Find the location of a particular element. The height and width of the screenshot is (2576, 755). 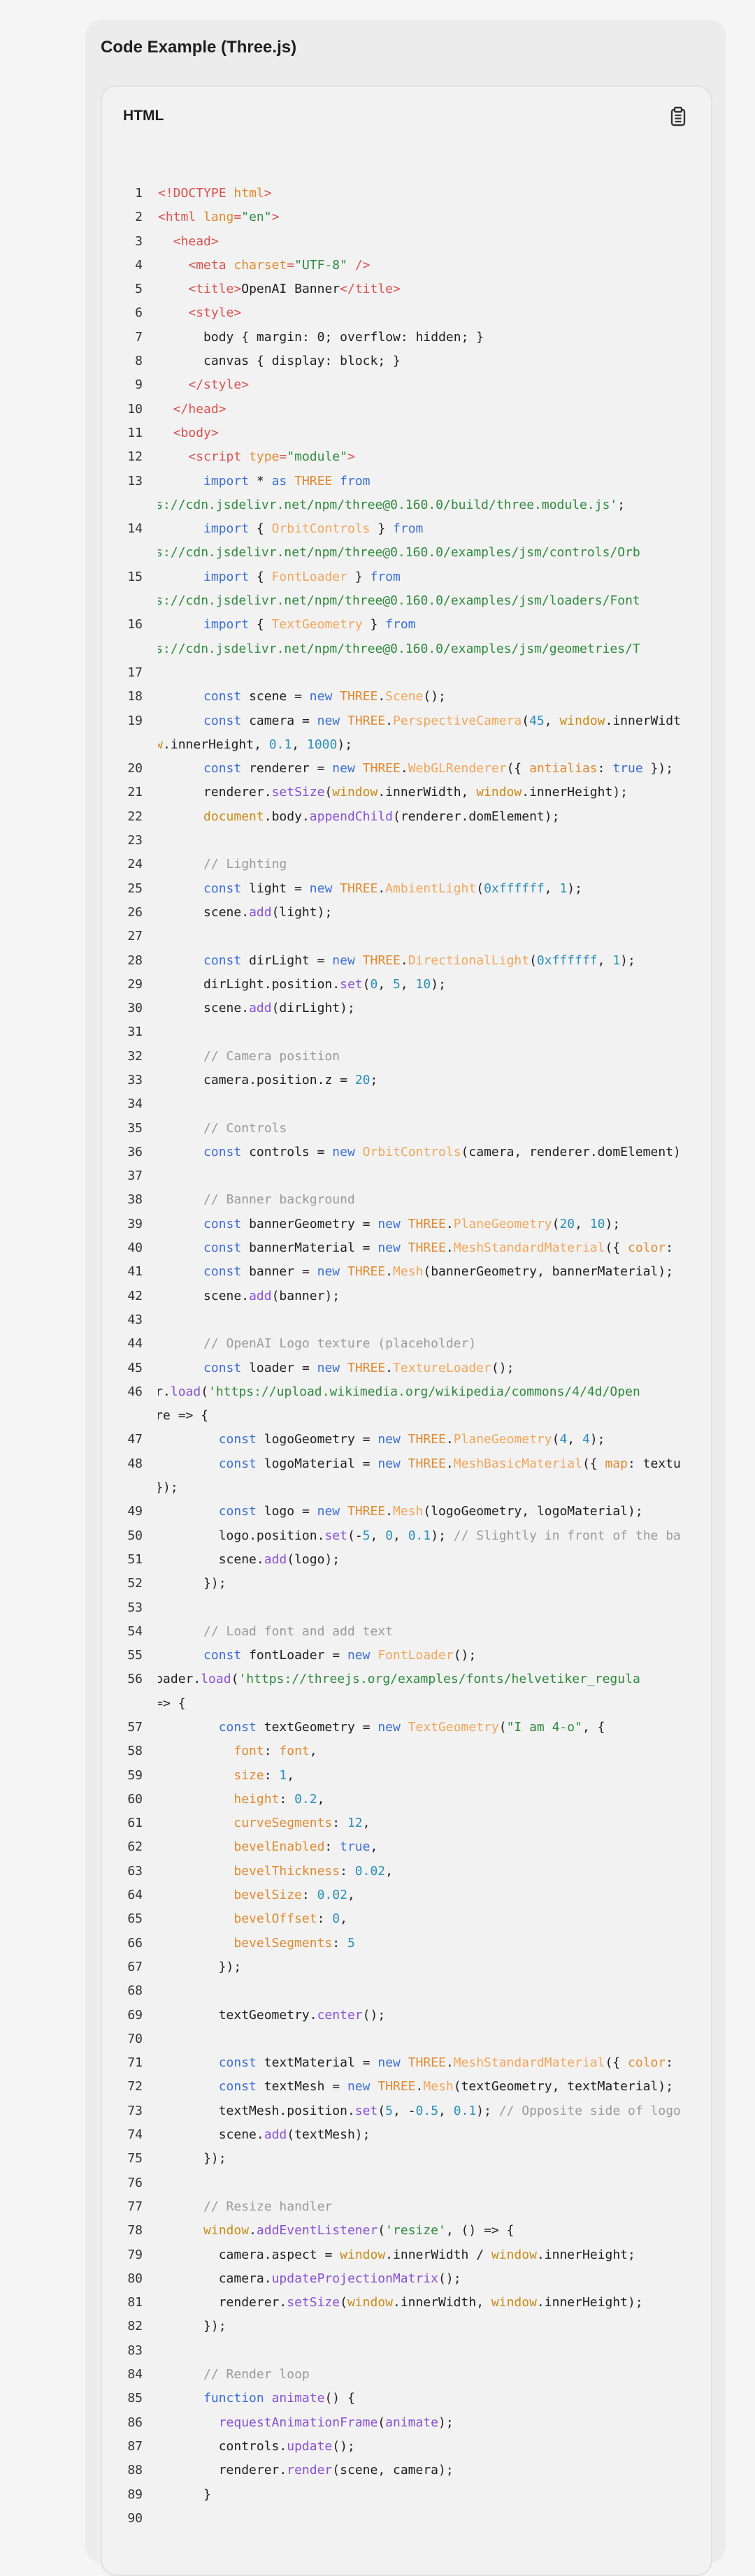

line-number: 54 is located at coordinates (135, 1631).